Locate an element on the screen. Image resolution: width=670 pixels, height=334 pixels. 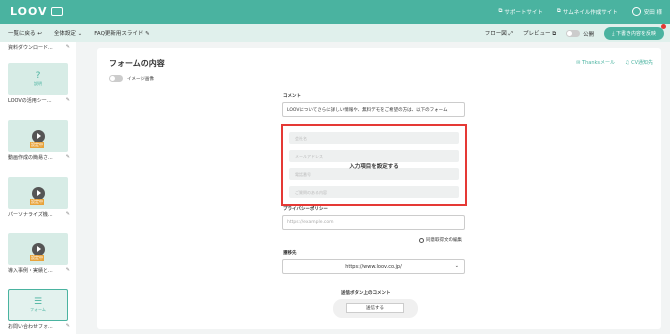
user-menu: 安田 様 is located at coordinates (646, 11).